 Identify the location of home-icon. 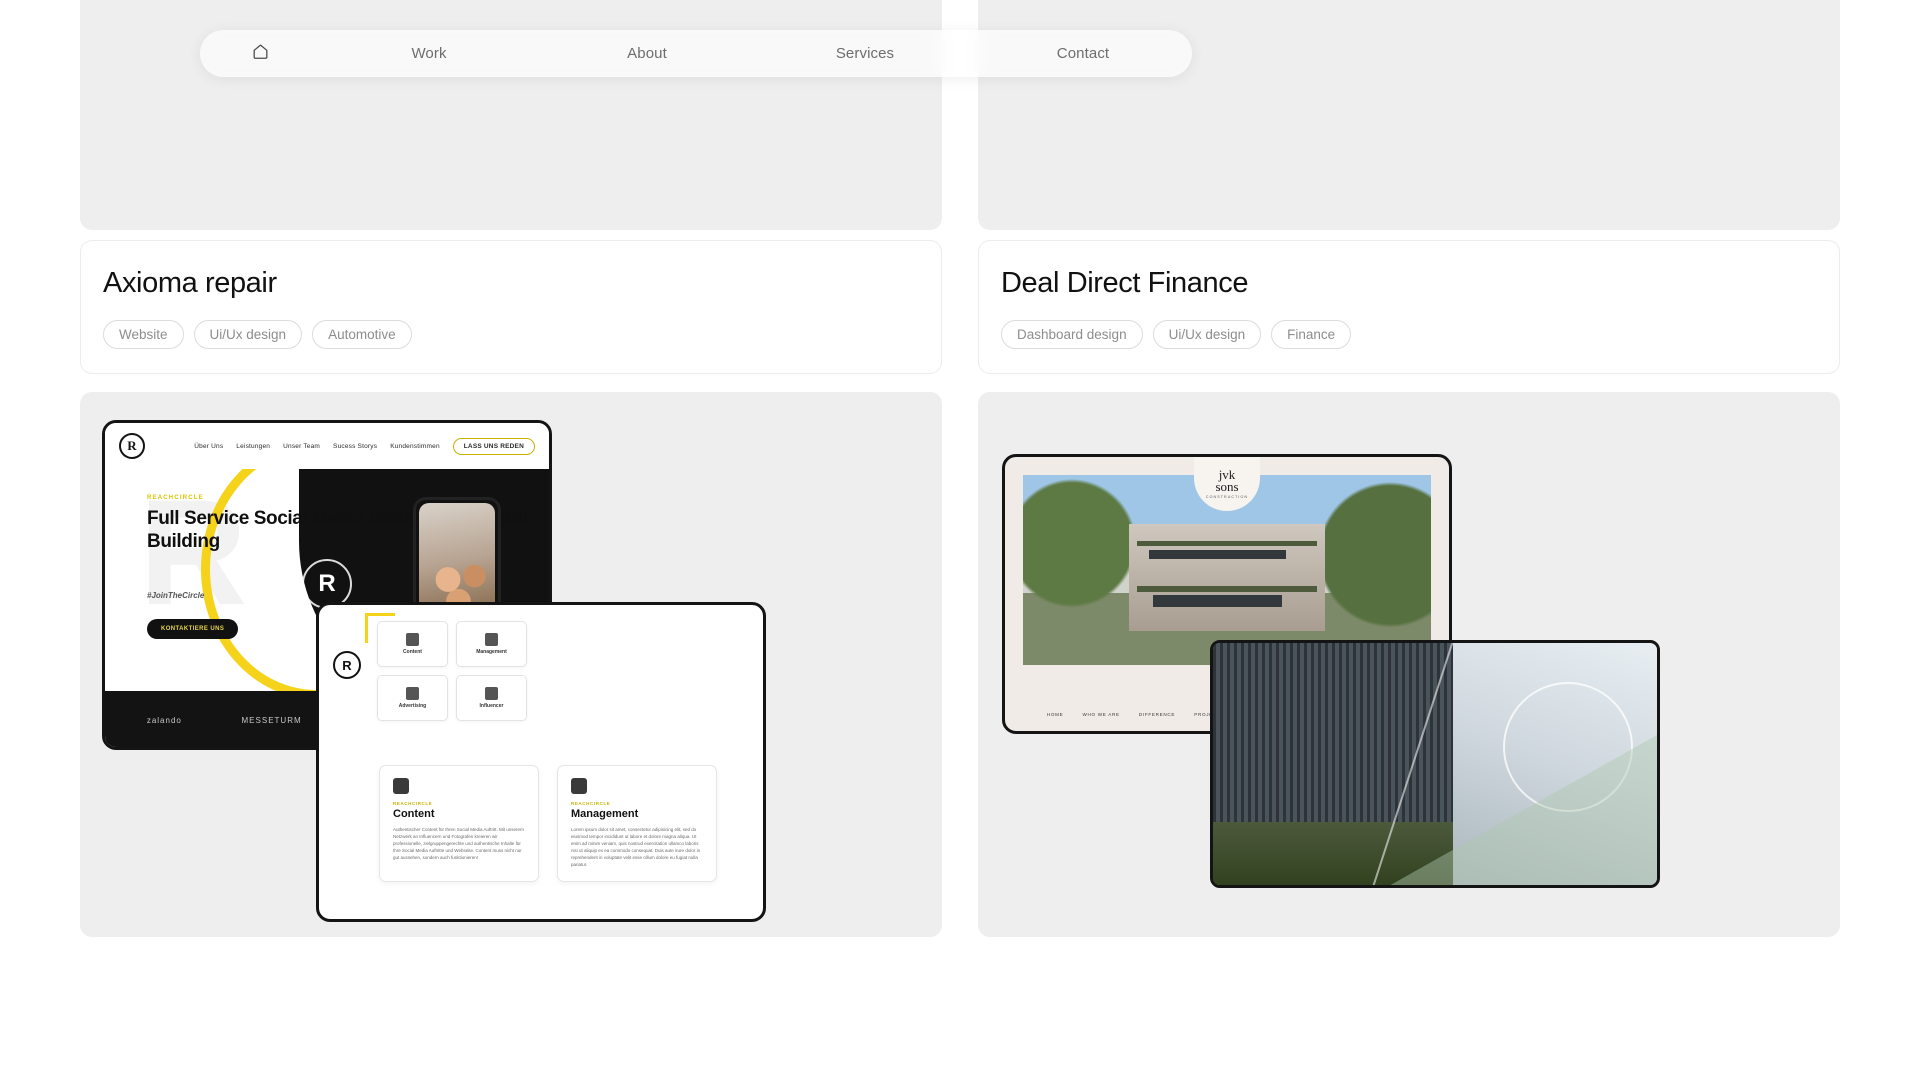
(260, 54).